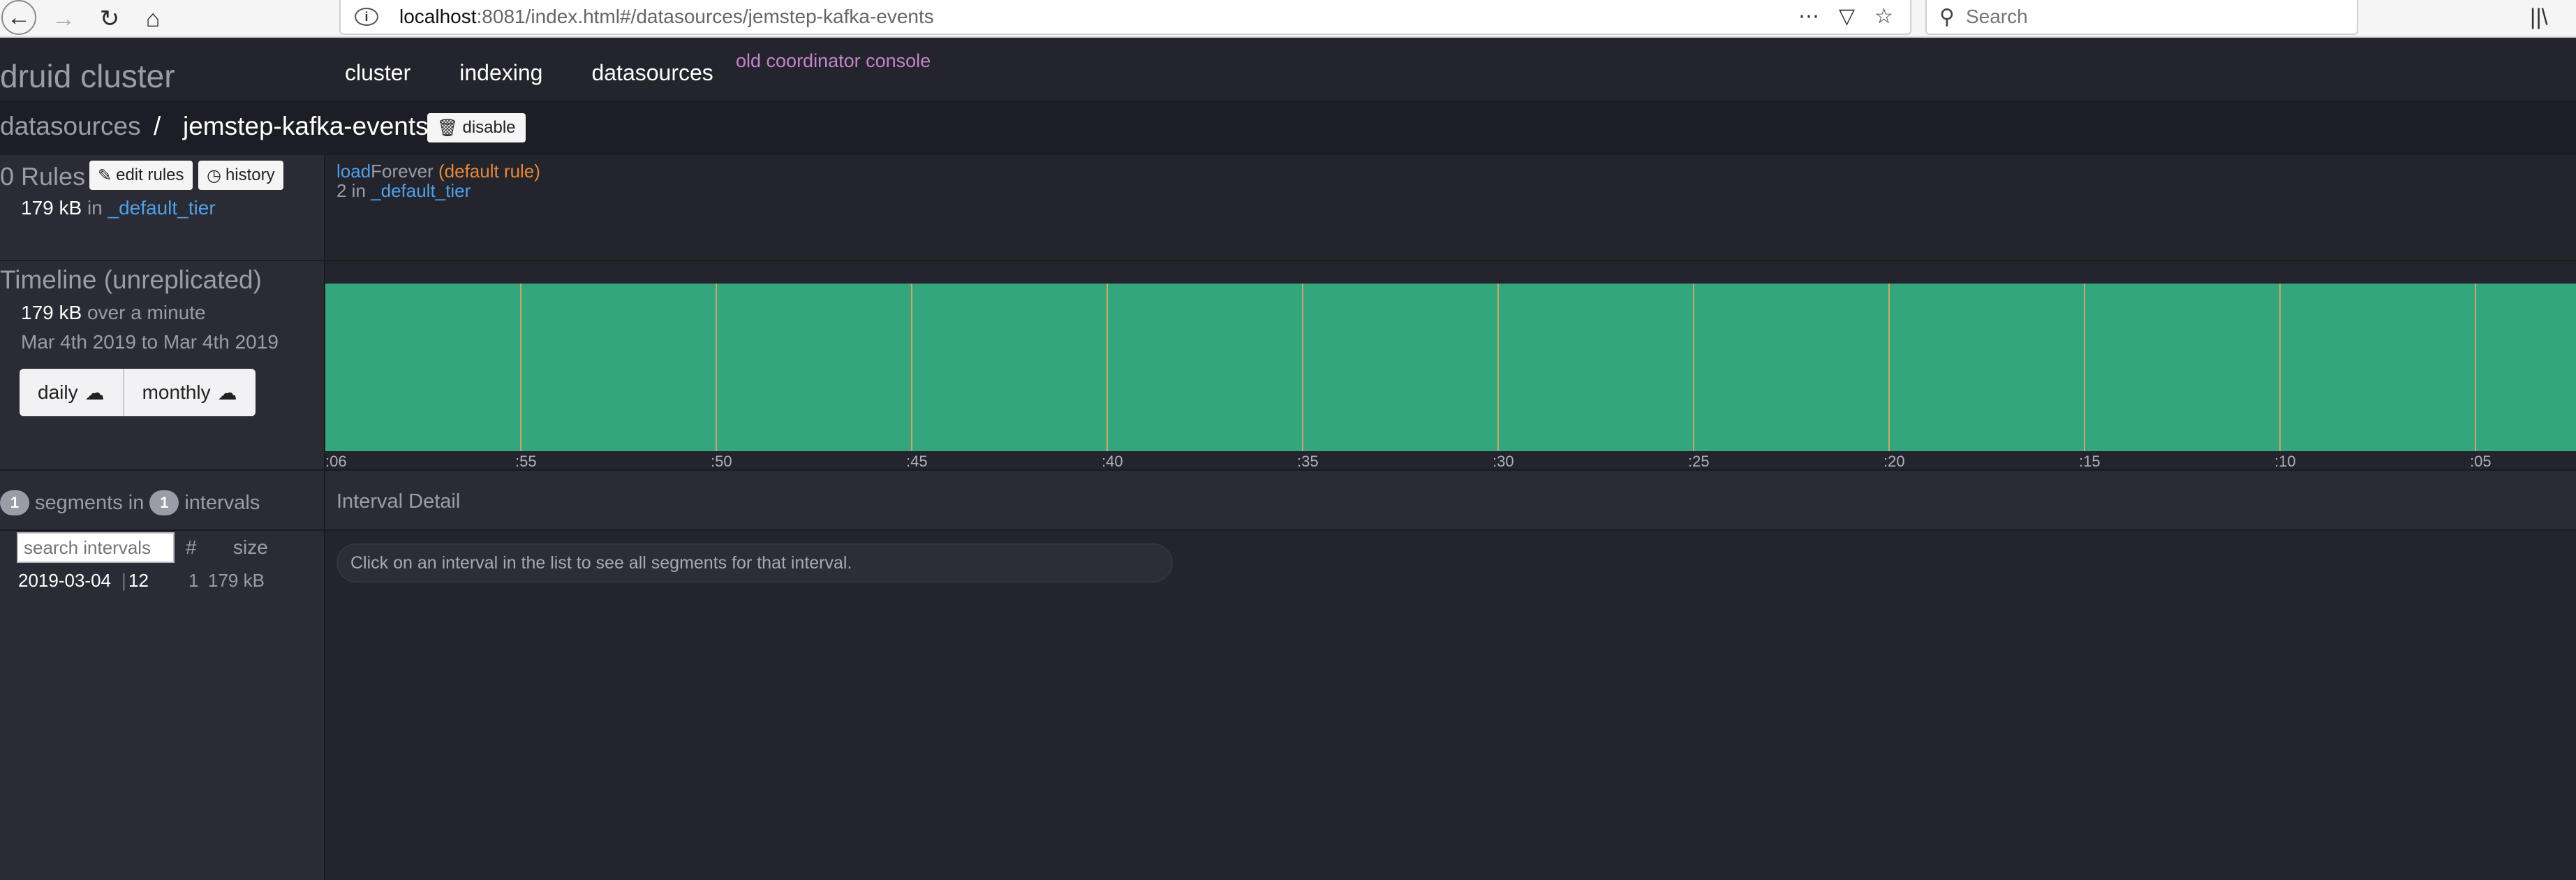 The image size is (2576, 880). I want to click on timeline-size: 179 kB over a minute, so click(113, 313).